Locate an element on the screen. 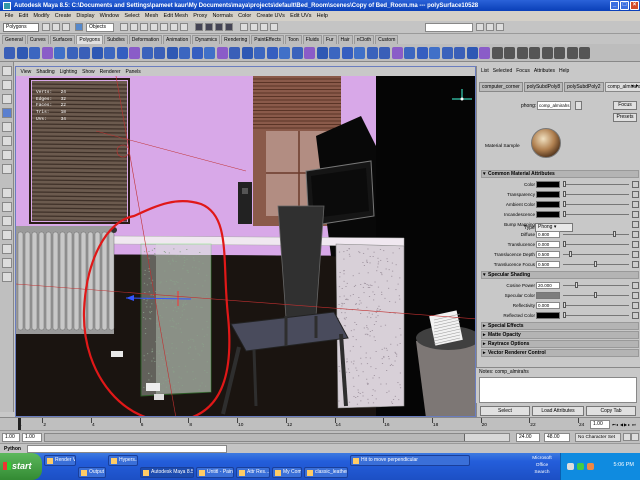 This screenshot has height=480, width=640. manipulator-tool-icon is located at coordinates (7, 155).